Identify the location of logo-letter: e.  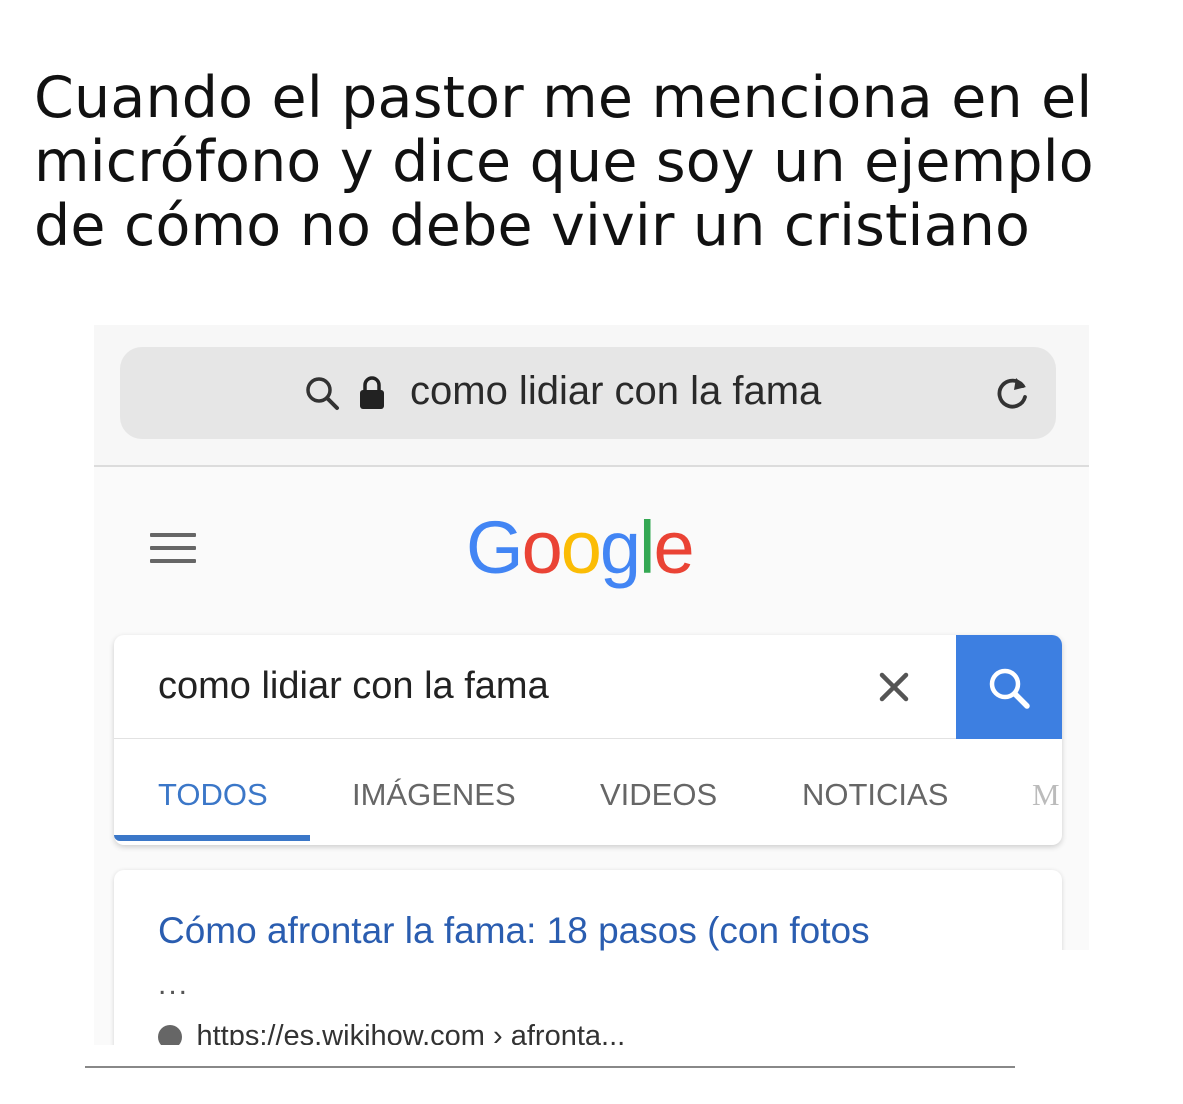
(673, 547).